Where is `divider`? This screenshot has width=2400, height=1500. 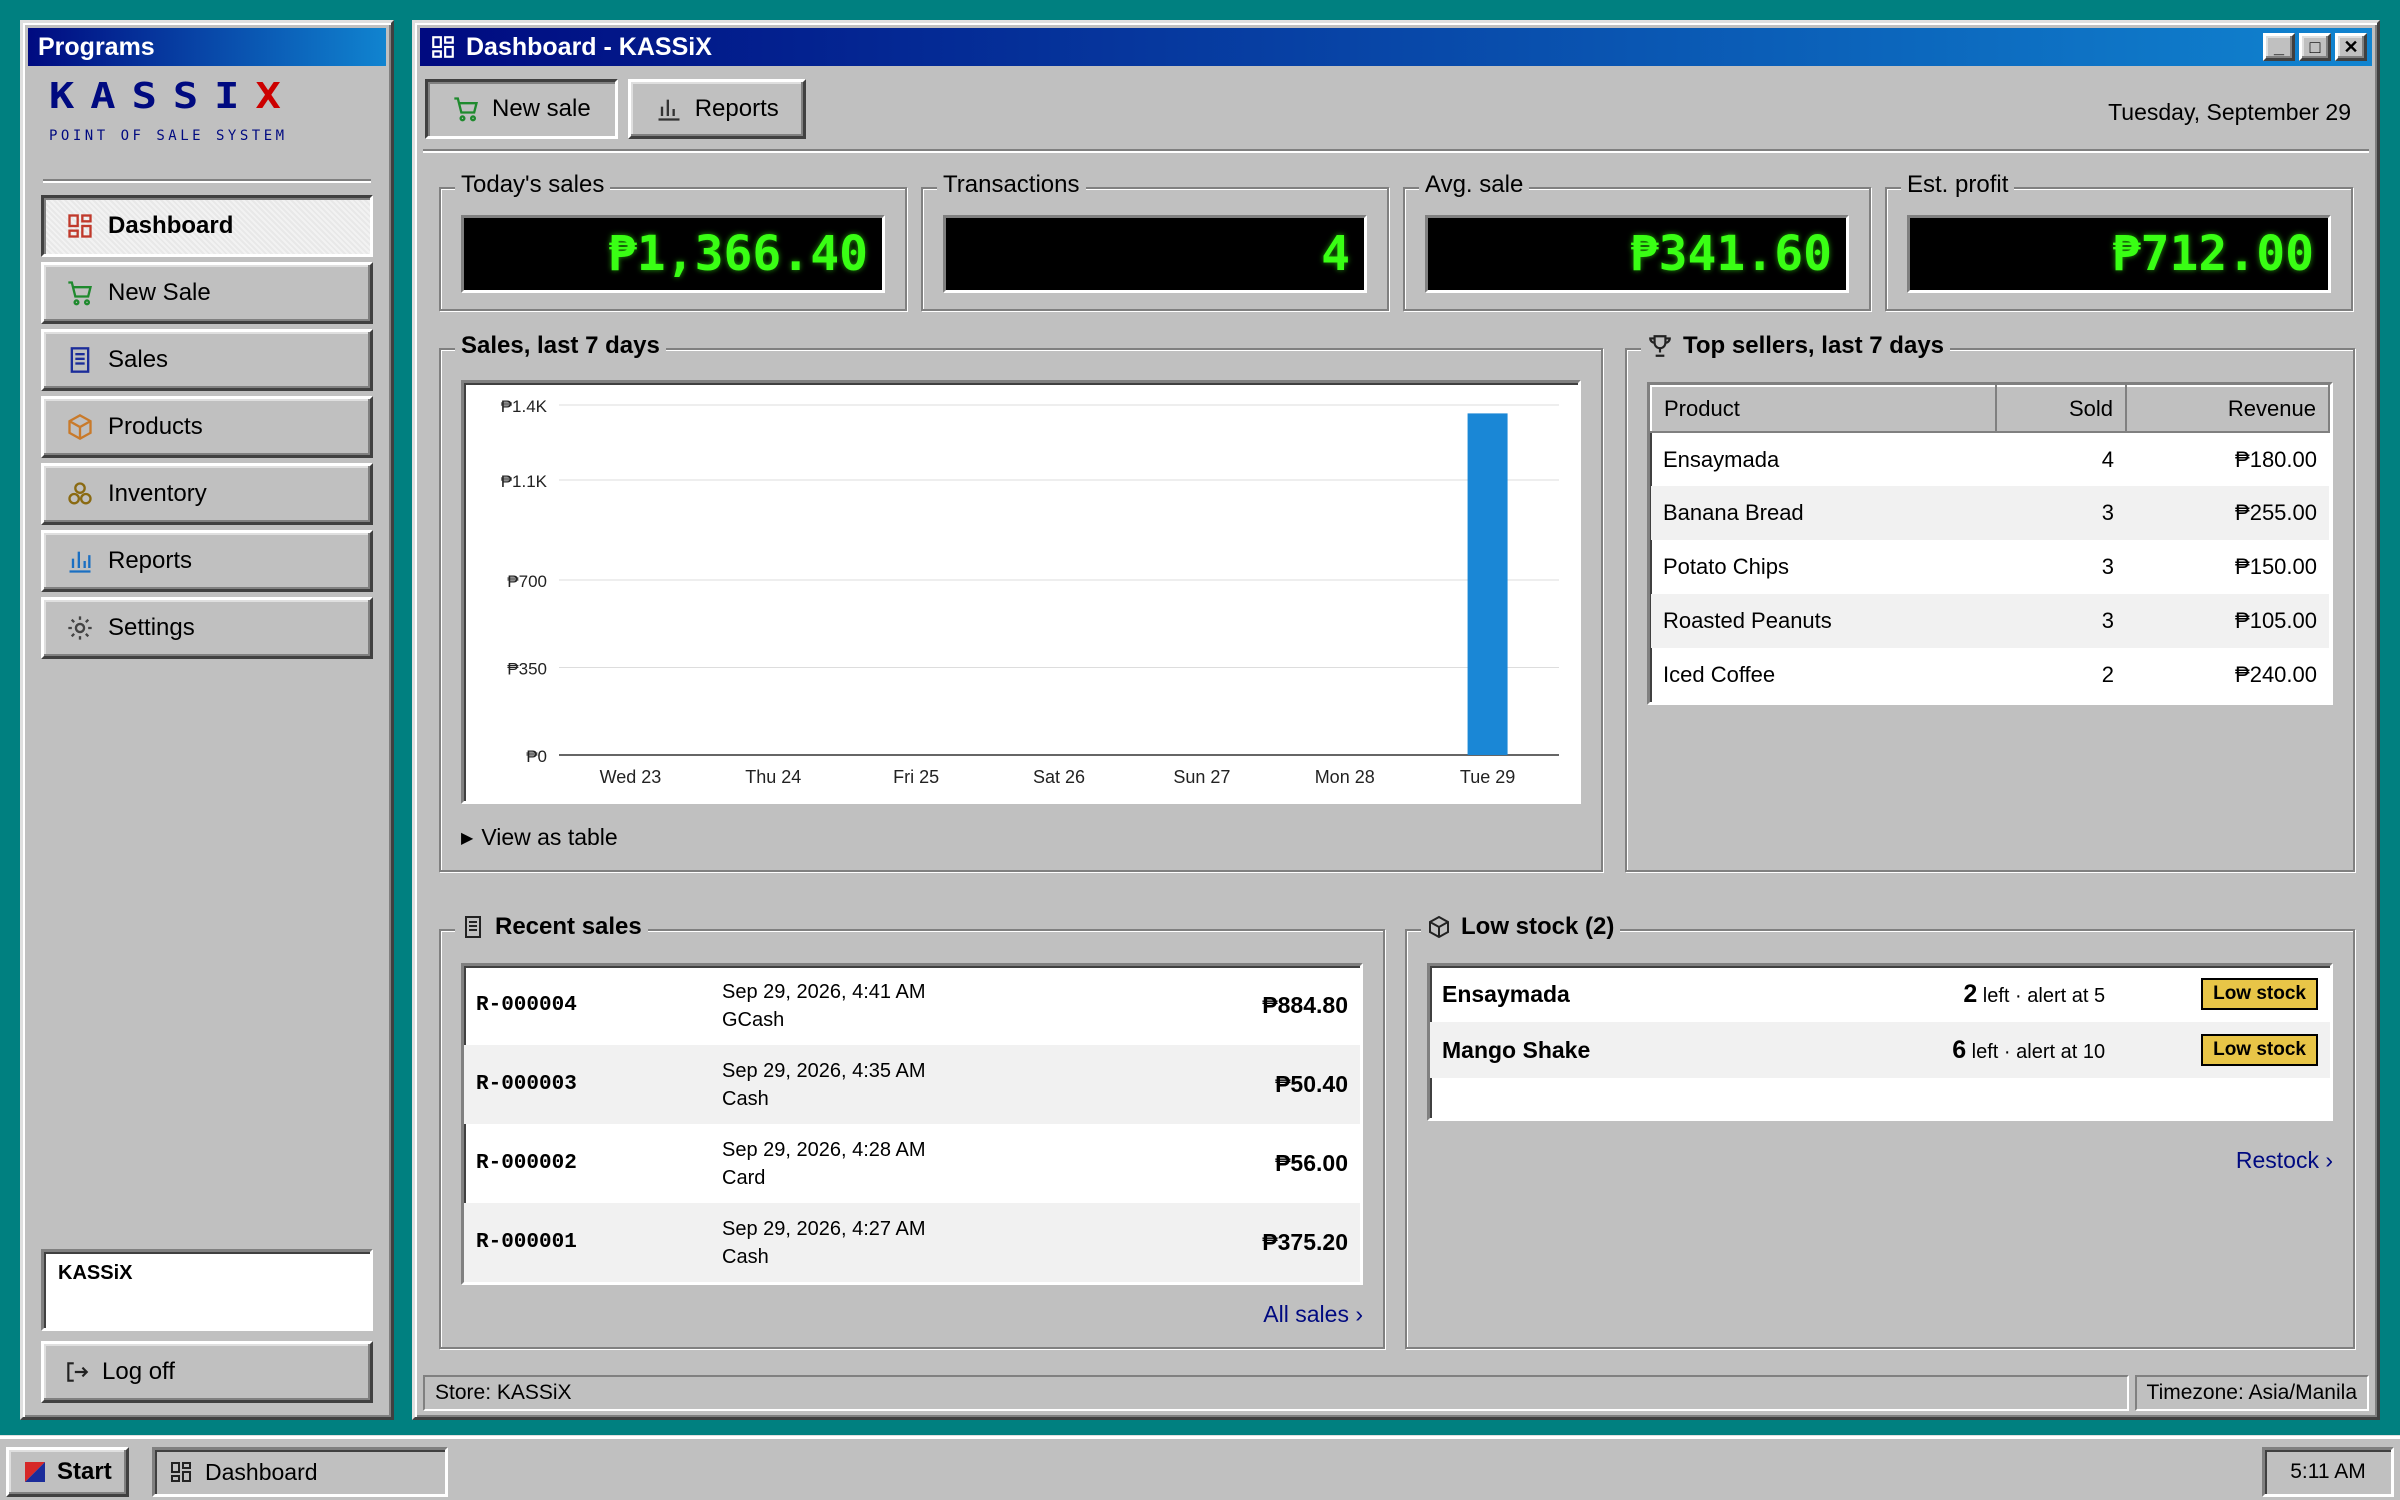
divider is located at coordinates (207, 181).